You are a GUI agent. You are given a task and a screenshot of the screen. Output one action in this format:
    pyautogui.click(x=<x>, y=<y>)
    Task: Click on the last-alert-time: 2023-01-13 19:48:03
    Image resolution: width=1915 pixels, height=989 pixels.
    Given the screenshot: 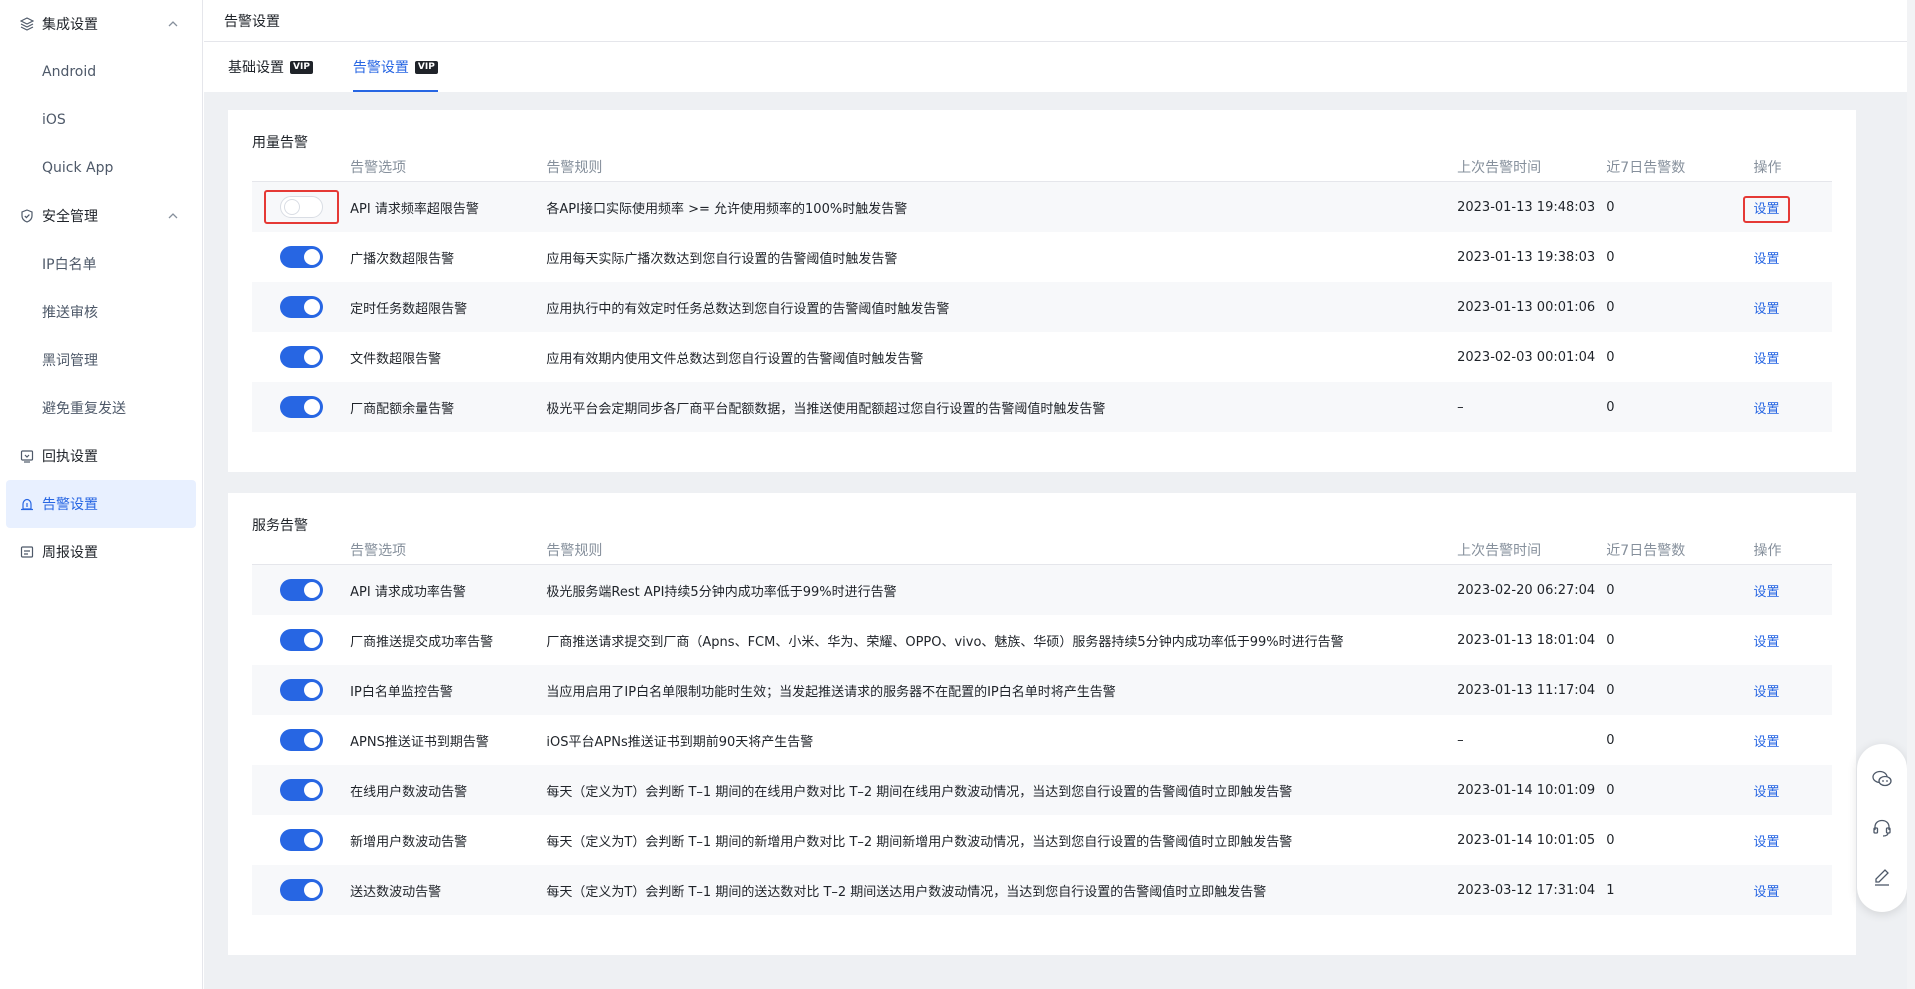 What is the action you would take?
    pyautogui.click(x=1526, y=207)
    